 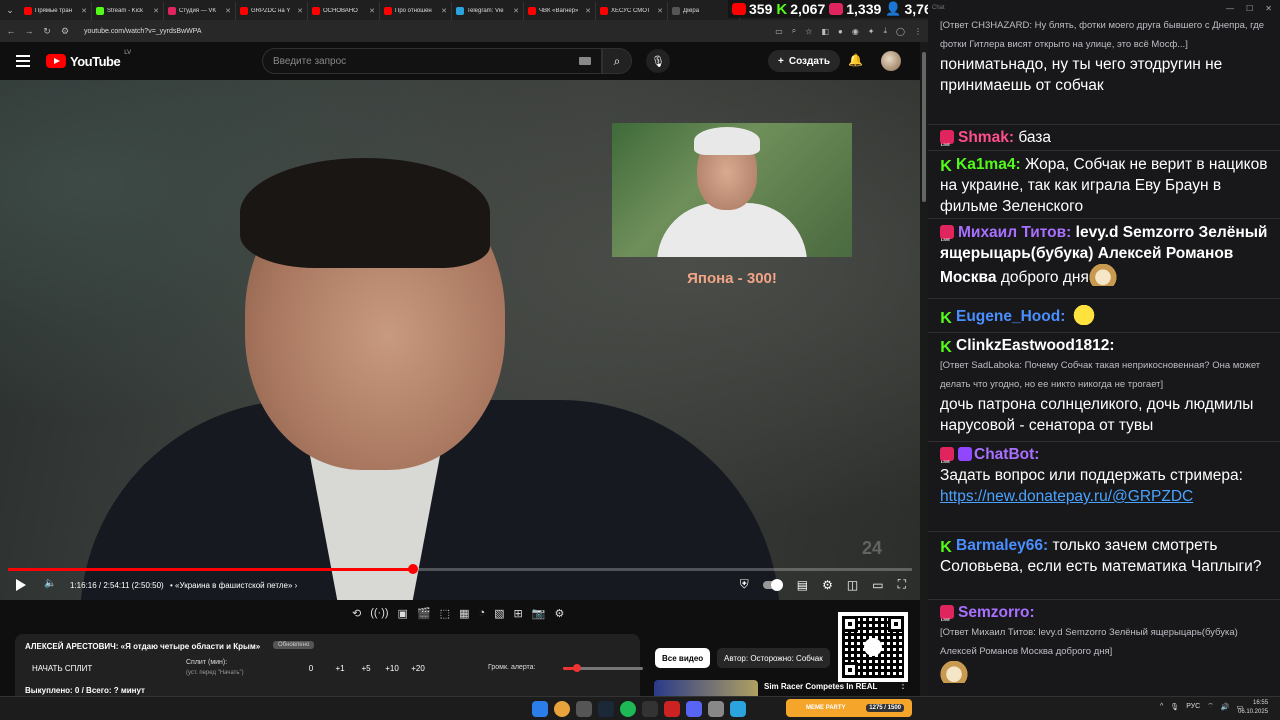 What do you see at coordinates (272, 11) in the screenshot?
I see `browser-tab: GRPZDC на Y ✕` at bounding box center [272, 11].